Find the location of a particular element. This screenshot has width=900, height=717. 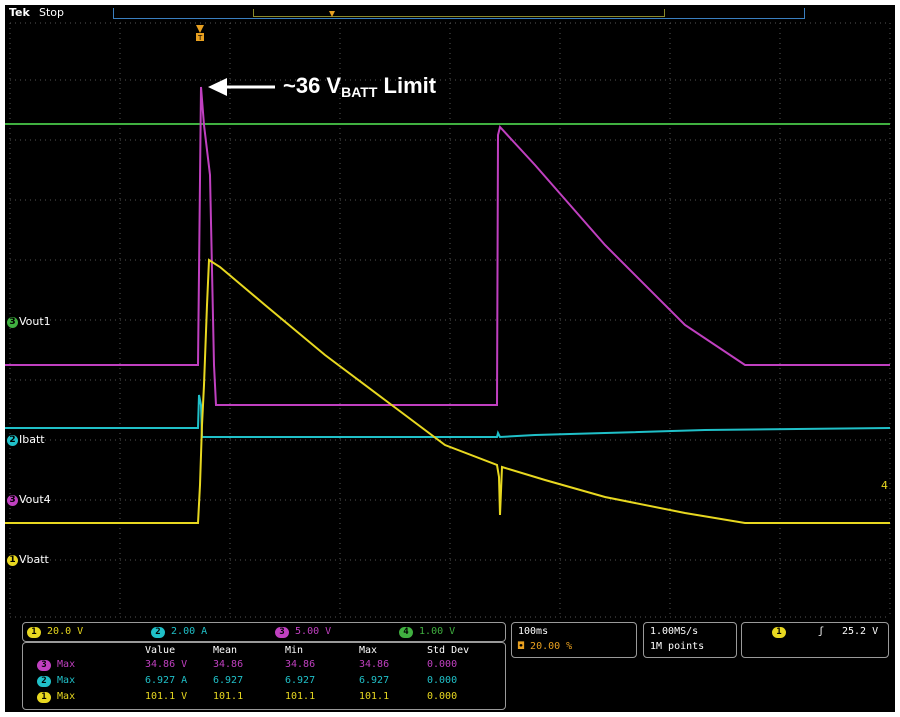

scale-ch2: 2 2.00 A is located at coordinates (179, 632).